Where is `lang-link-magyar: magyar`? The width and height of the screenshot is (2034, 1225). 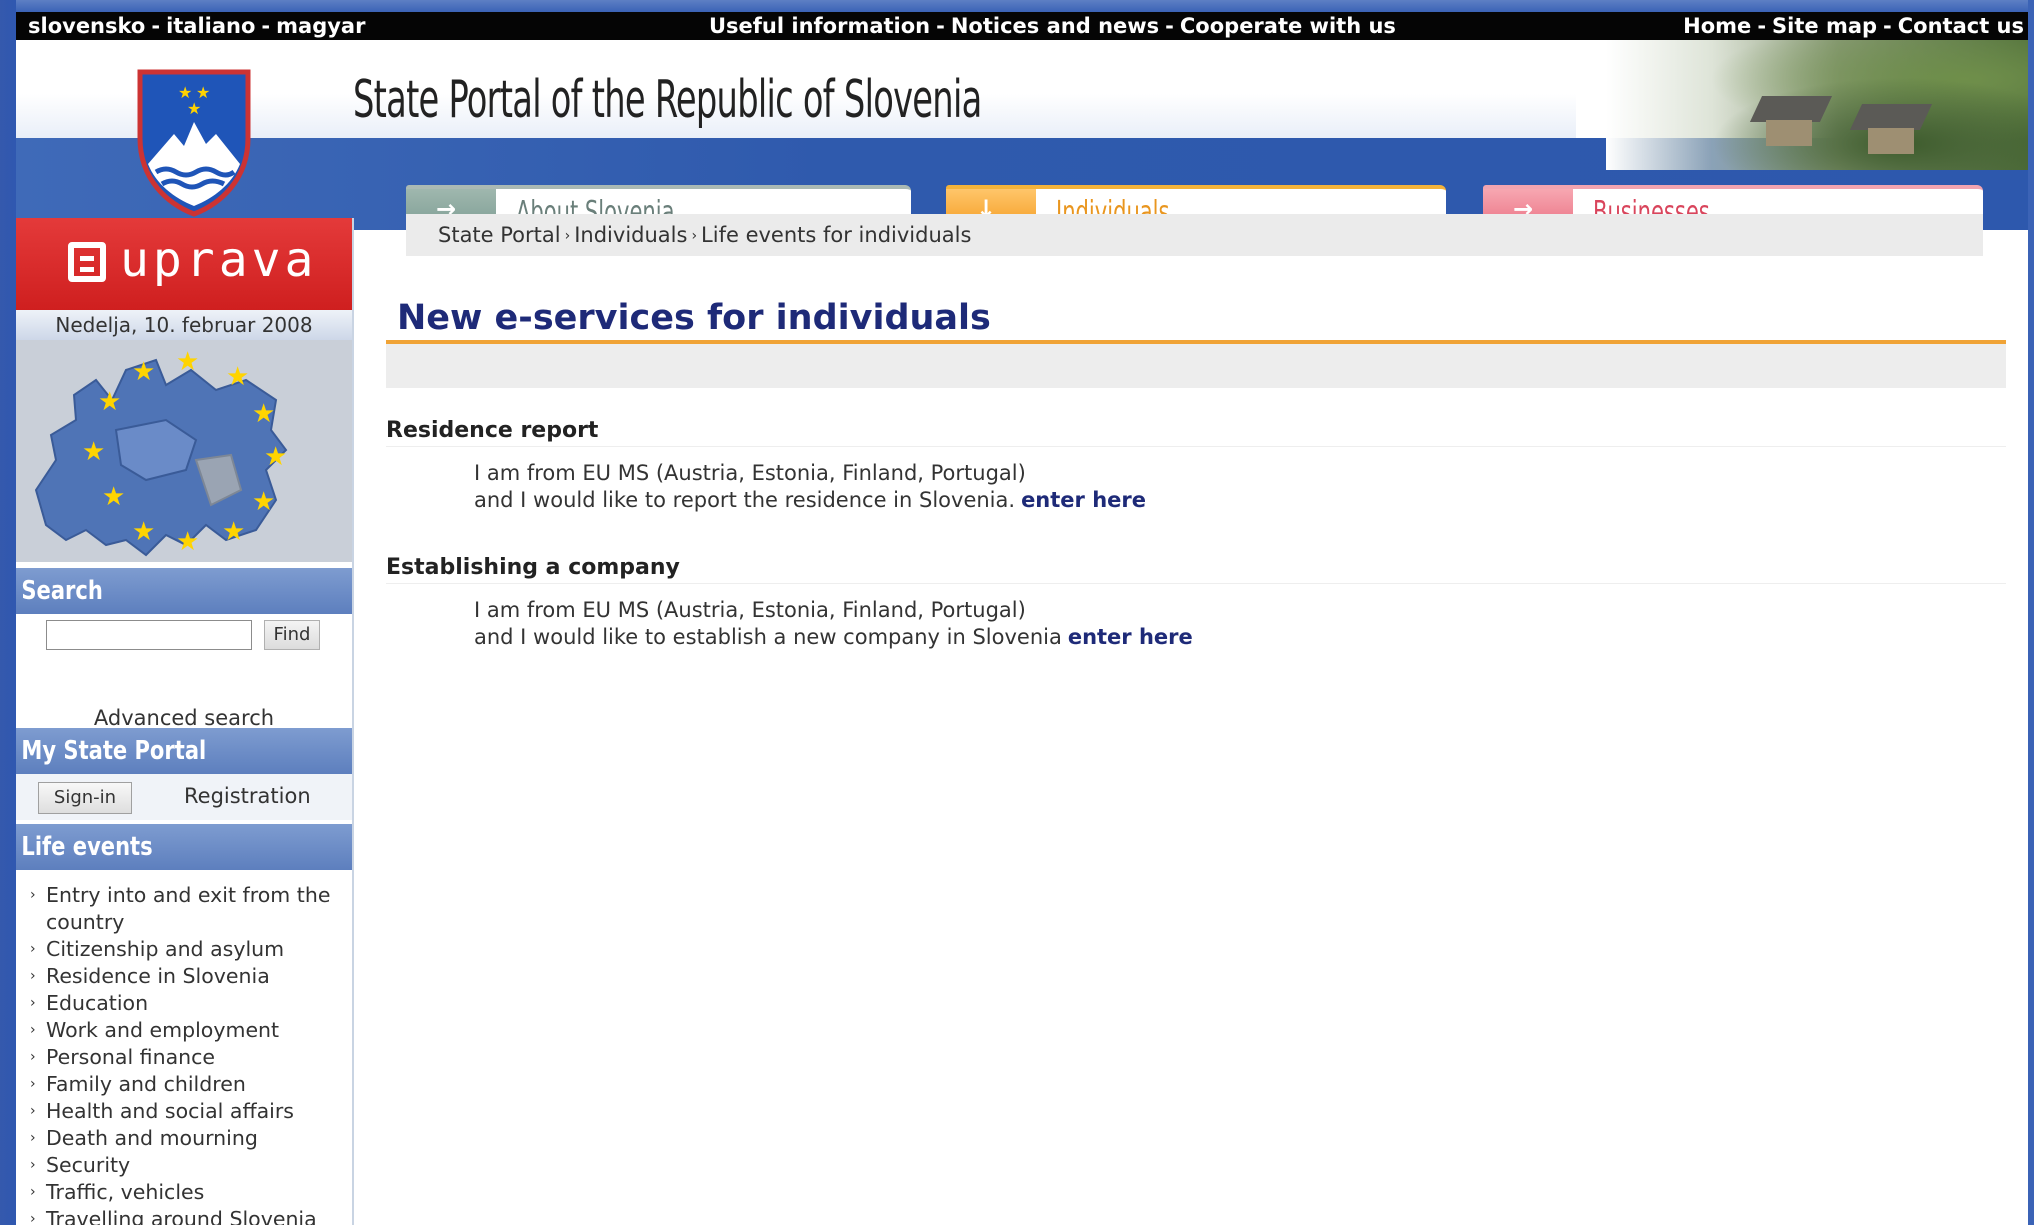
lang-link-magyar: magyar is located at coordinates (320, 26).